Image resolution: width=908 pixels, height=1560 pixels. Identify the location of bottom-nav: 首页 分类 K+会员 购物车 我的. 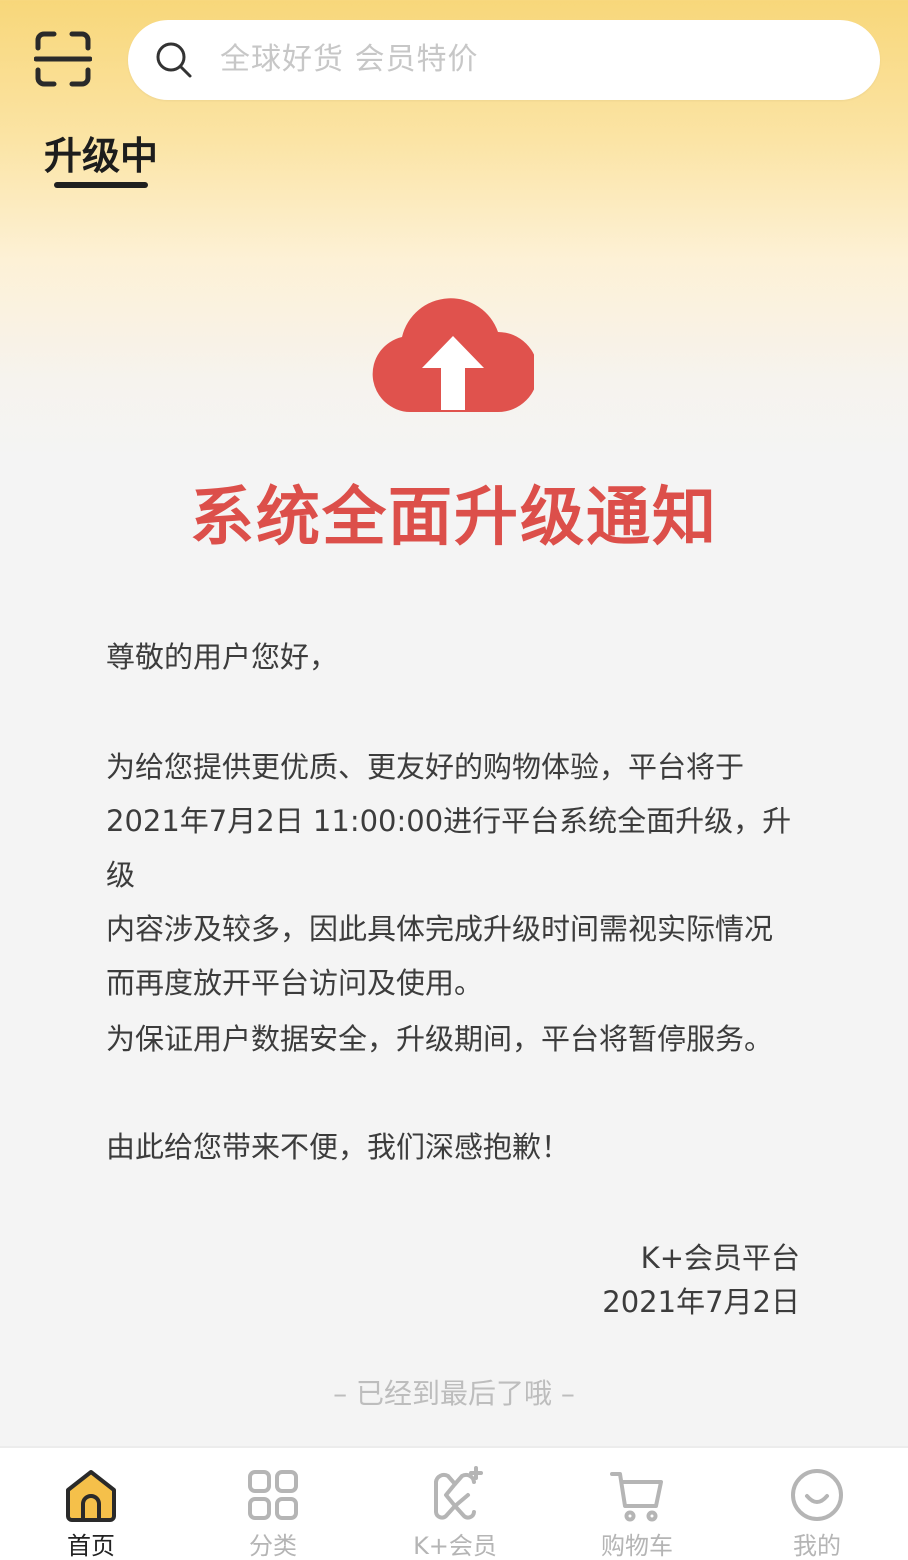
(454, 1503).